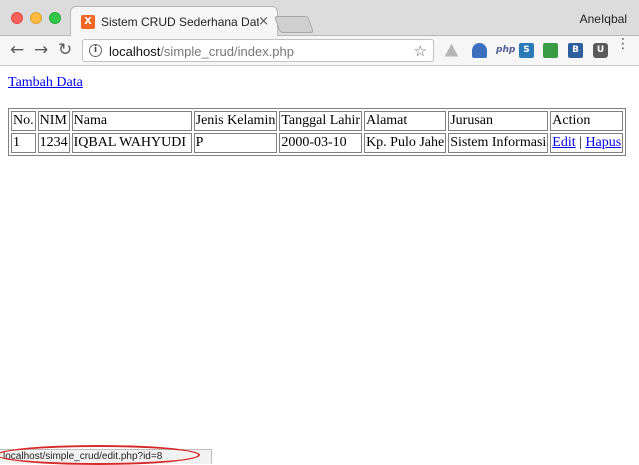 The image size is (639, 465). Describe the element at coordinates (100, 455) in the screenshot. I see `red-ellipse-annotation` at that location.